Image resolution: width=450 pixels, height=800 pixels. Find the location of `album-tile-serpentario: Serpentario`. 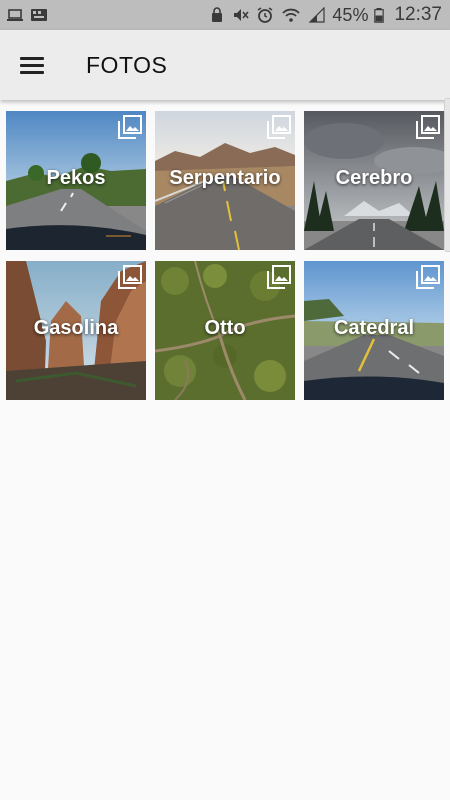

album-tile-serpentario: Serpentario is located at coordinates (225, 180).